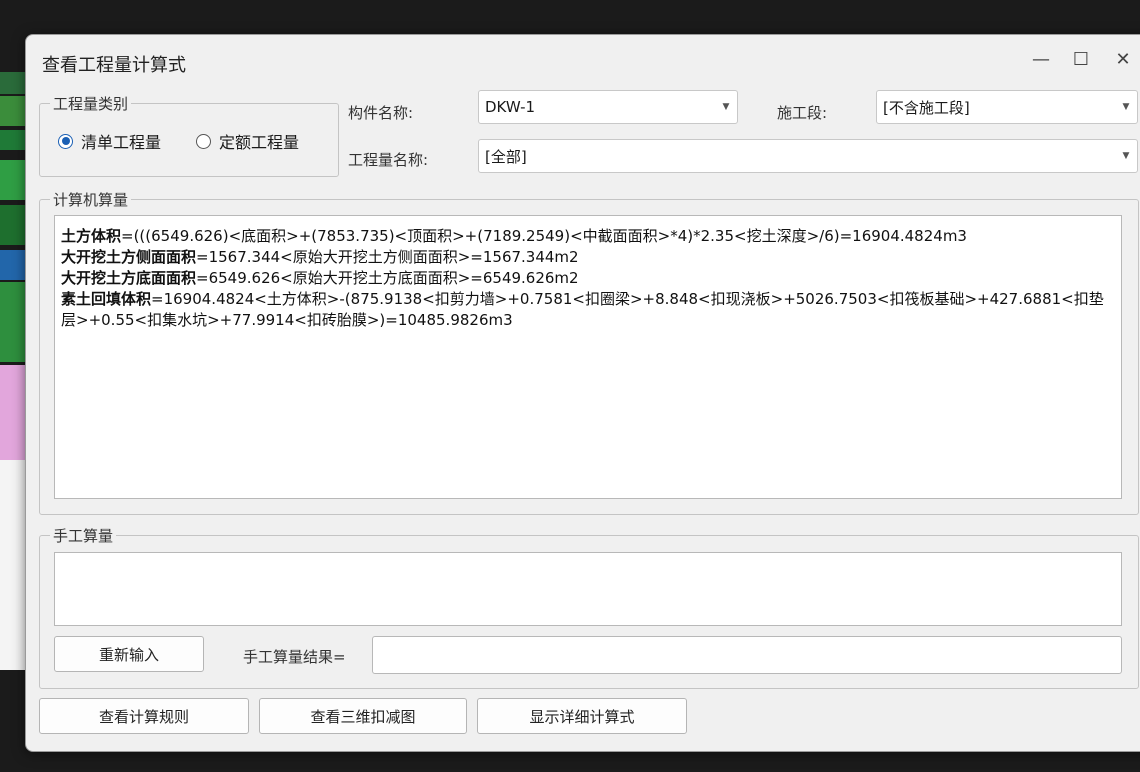 The height and width of the screenshot is (772, 1140). What do you see at coordinates (926, 107) in the screenshot?
I see `stage-value: [不含施工段]` at bounding box center [926, 107].